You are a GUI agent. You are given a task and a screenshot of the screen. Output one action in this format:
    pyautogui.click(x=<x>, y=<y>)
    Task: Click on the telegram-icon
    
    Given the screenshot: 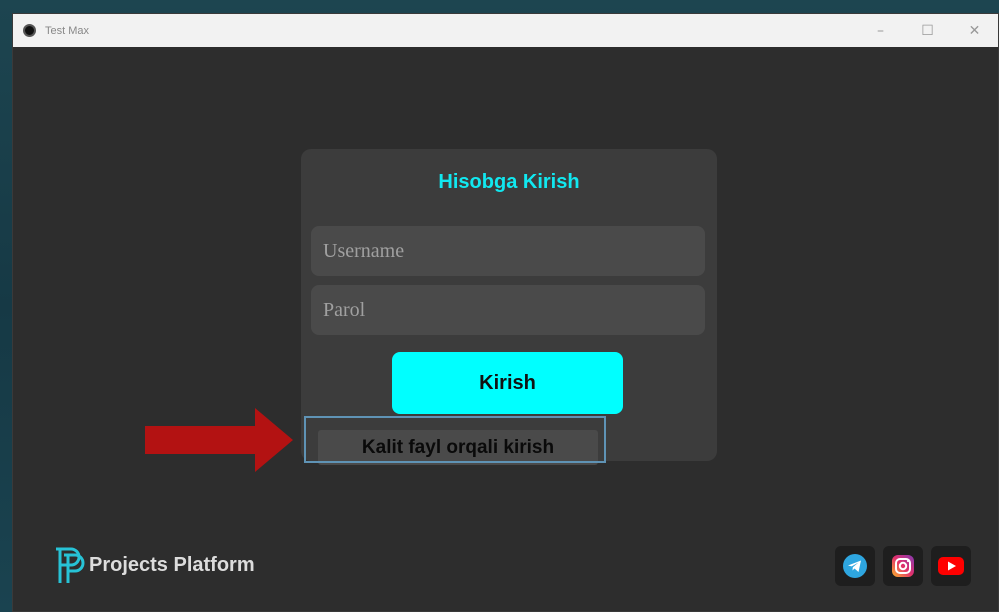 What is the action you would take?
    pyautogui.click(x=855, y=566)
    